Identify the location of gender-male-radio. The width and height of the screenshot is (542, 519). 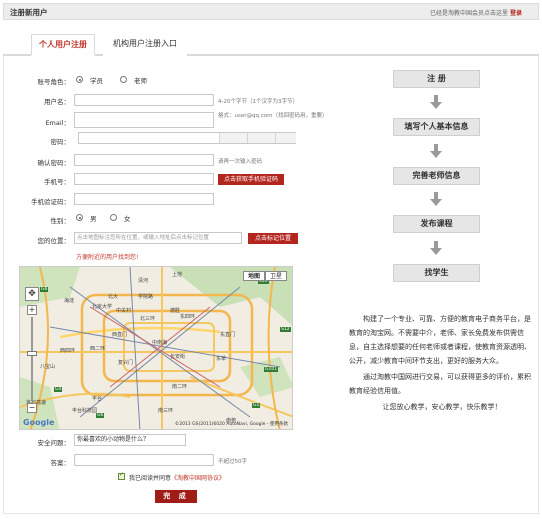
(79, 217).